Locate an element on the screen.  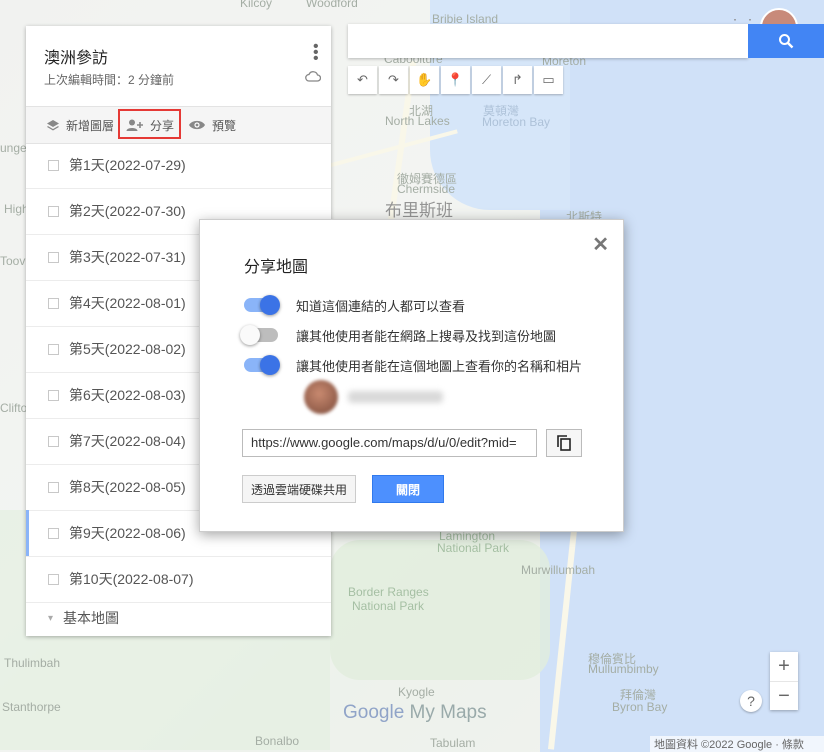
zoom-out-button: − is located at coordinates (784, 696).